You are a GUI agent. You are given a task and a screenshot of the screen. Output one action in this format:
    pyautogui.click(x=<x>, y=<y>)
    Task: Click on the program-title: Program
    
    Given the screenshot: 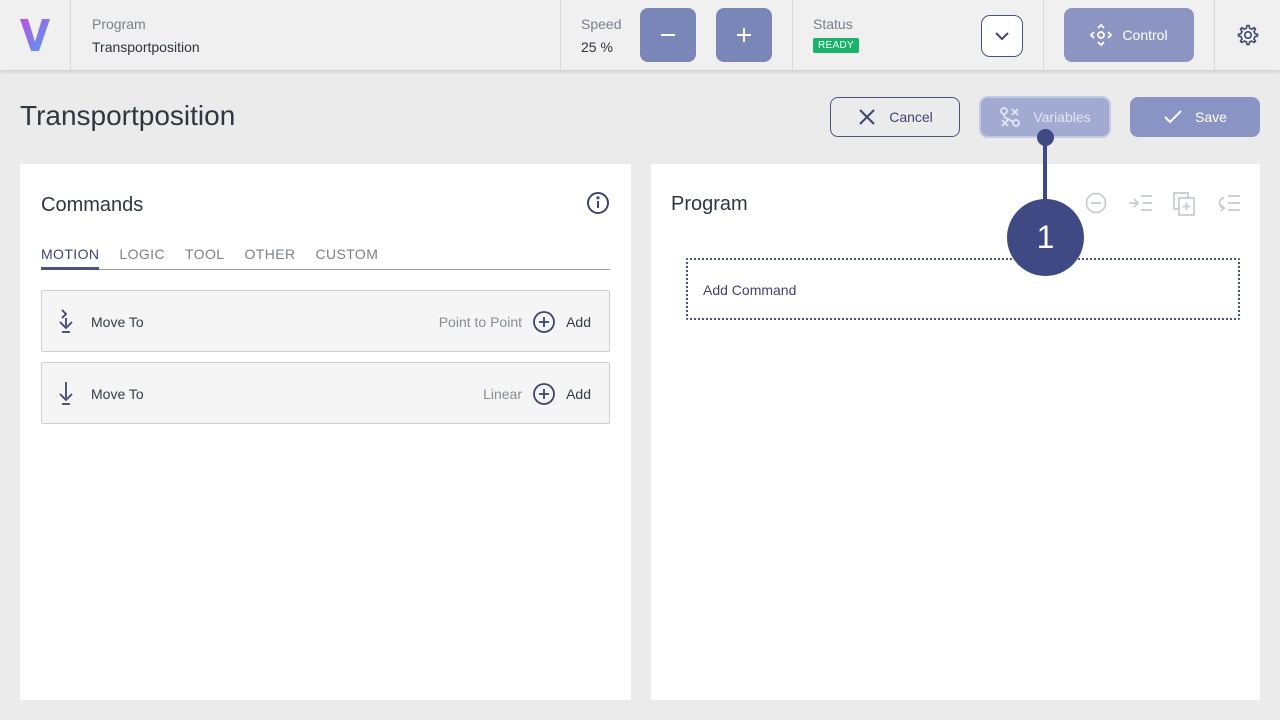 What is the action you would take?
    pyautogui.click(x=709, y=204)
    